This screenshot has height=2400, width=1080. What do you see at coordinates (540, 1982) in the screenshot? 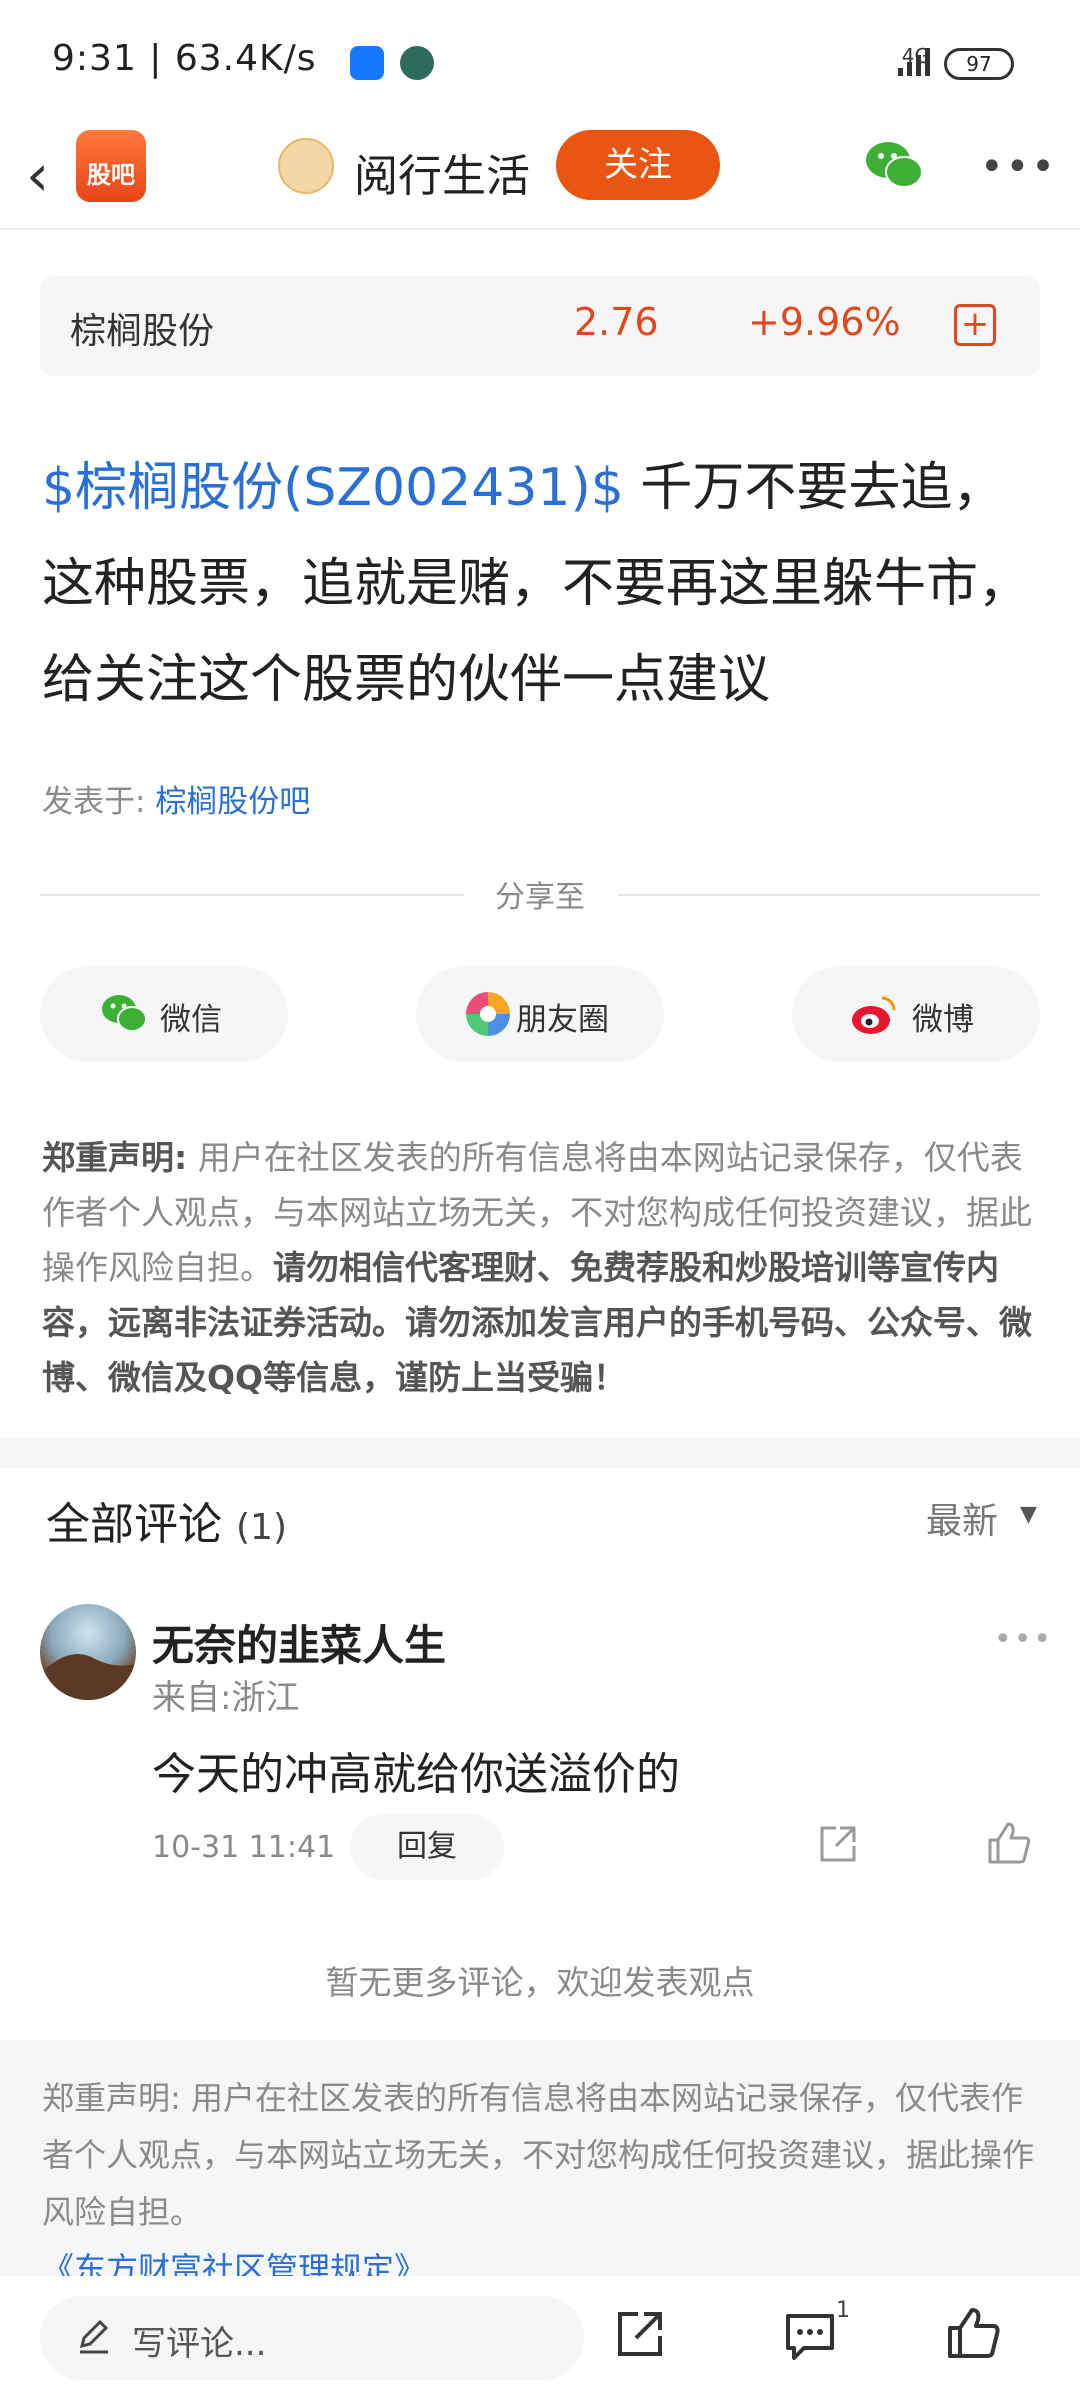
I see `no-more-comments: 暂无更多评论，欢迎发表观点` at bounding box center [540, 1982].